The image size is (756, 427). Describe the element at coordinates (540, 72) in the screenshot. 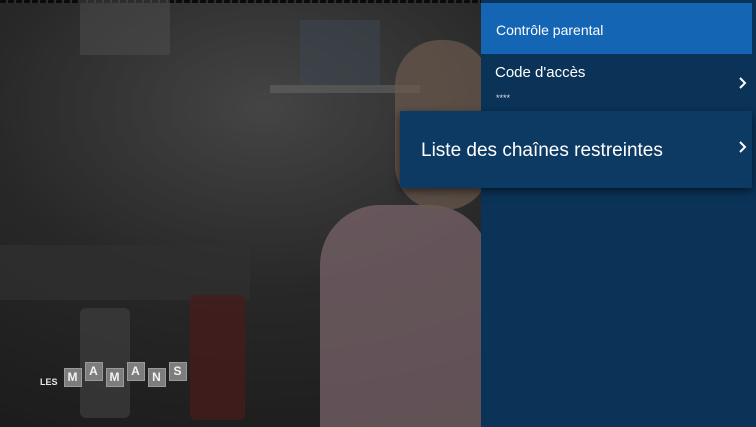

I see `menu-item-label: Code d'accès` at that location.